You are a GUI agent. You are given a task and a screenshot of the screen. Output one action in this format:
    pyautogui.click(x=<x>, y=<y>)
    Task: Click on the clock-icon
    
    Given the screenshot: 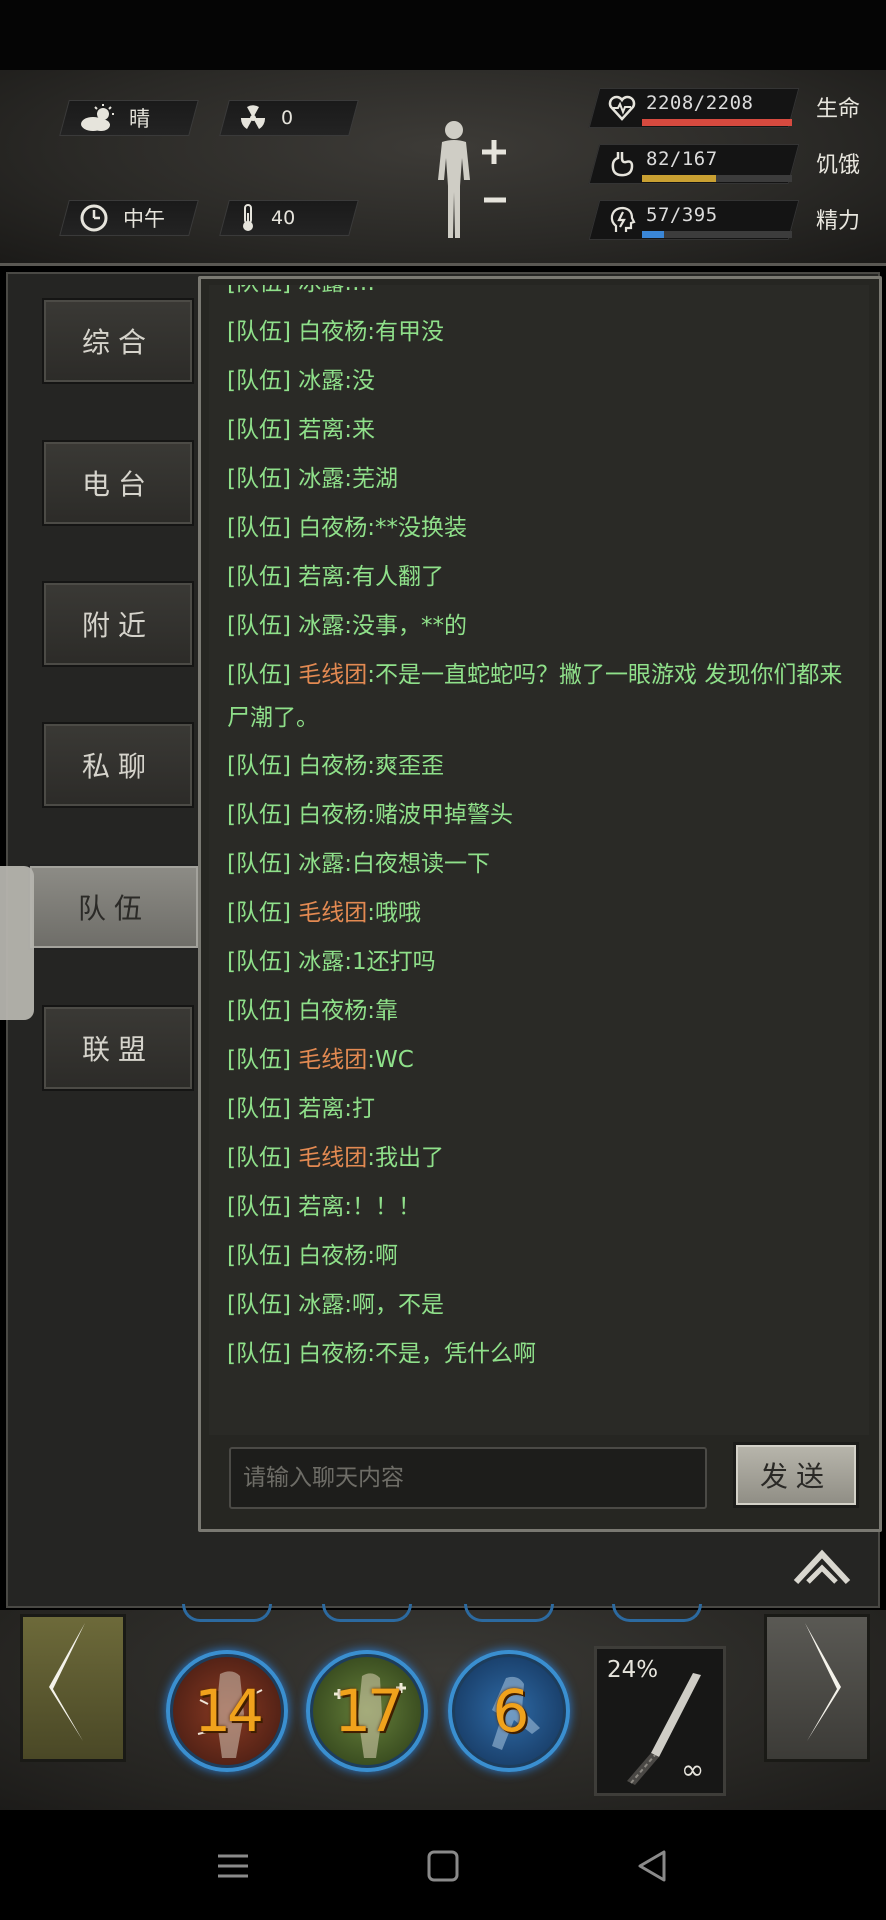 What is the action you would take?
    pyautogui.click(x=94, y=218)
    